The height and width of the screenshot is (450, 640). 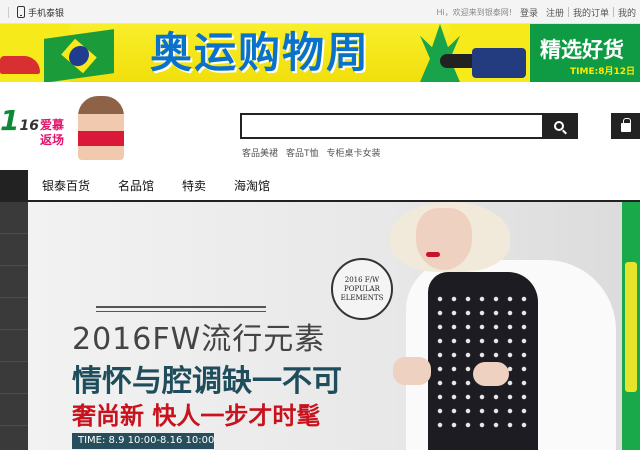 What do you see at coordinates (302, 152) in the screenshot?
I see `hot-word-link: 客品T恤` at bounding box center [302, 152].